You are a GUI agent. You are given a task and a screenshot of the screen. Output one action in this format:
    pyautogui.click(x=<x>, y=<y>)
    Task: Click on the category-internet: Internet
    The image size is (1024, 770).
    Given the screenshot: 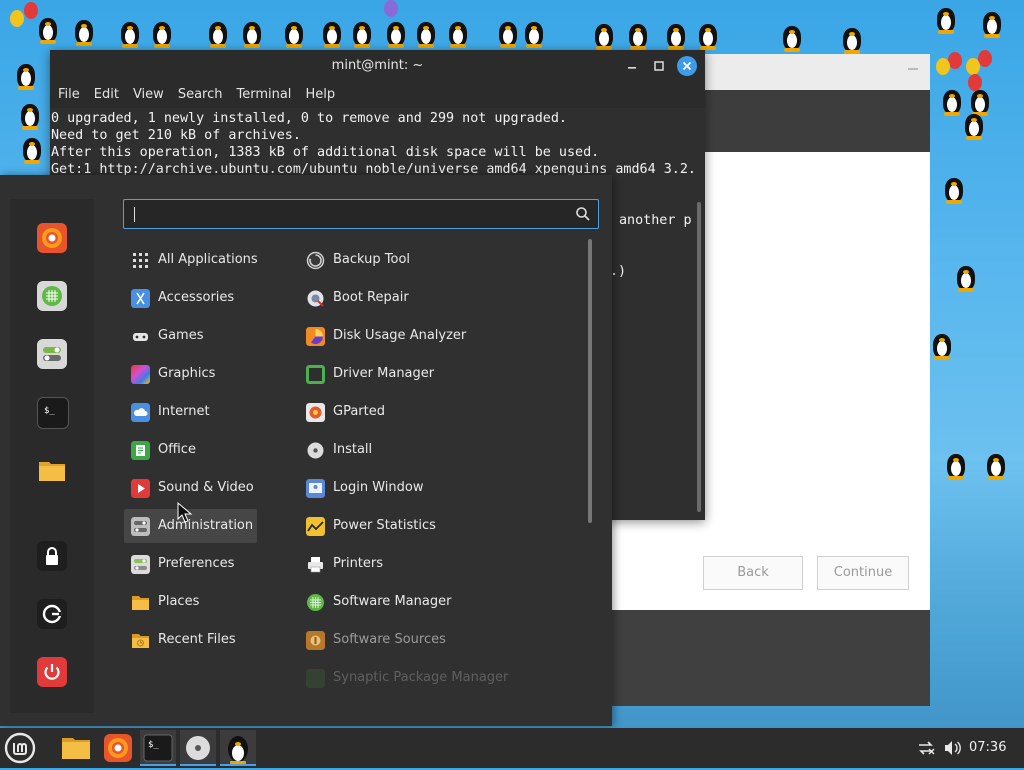 What is the action you would take?
    pyautogui.click(x=190, y=412)
    